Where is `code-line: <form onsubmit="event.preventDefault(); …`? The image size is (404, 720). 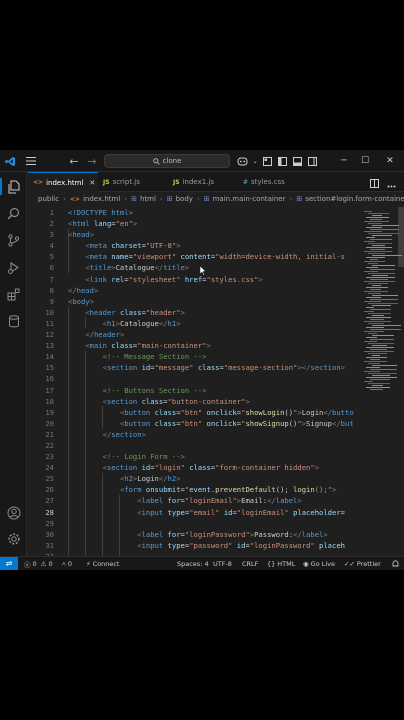
code-line: <form onsubmit="event.preventDefault(); … is located at coordinates (228, 490).